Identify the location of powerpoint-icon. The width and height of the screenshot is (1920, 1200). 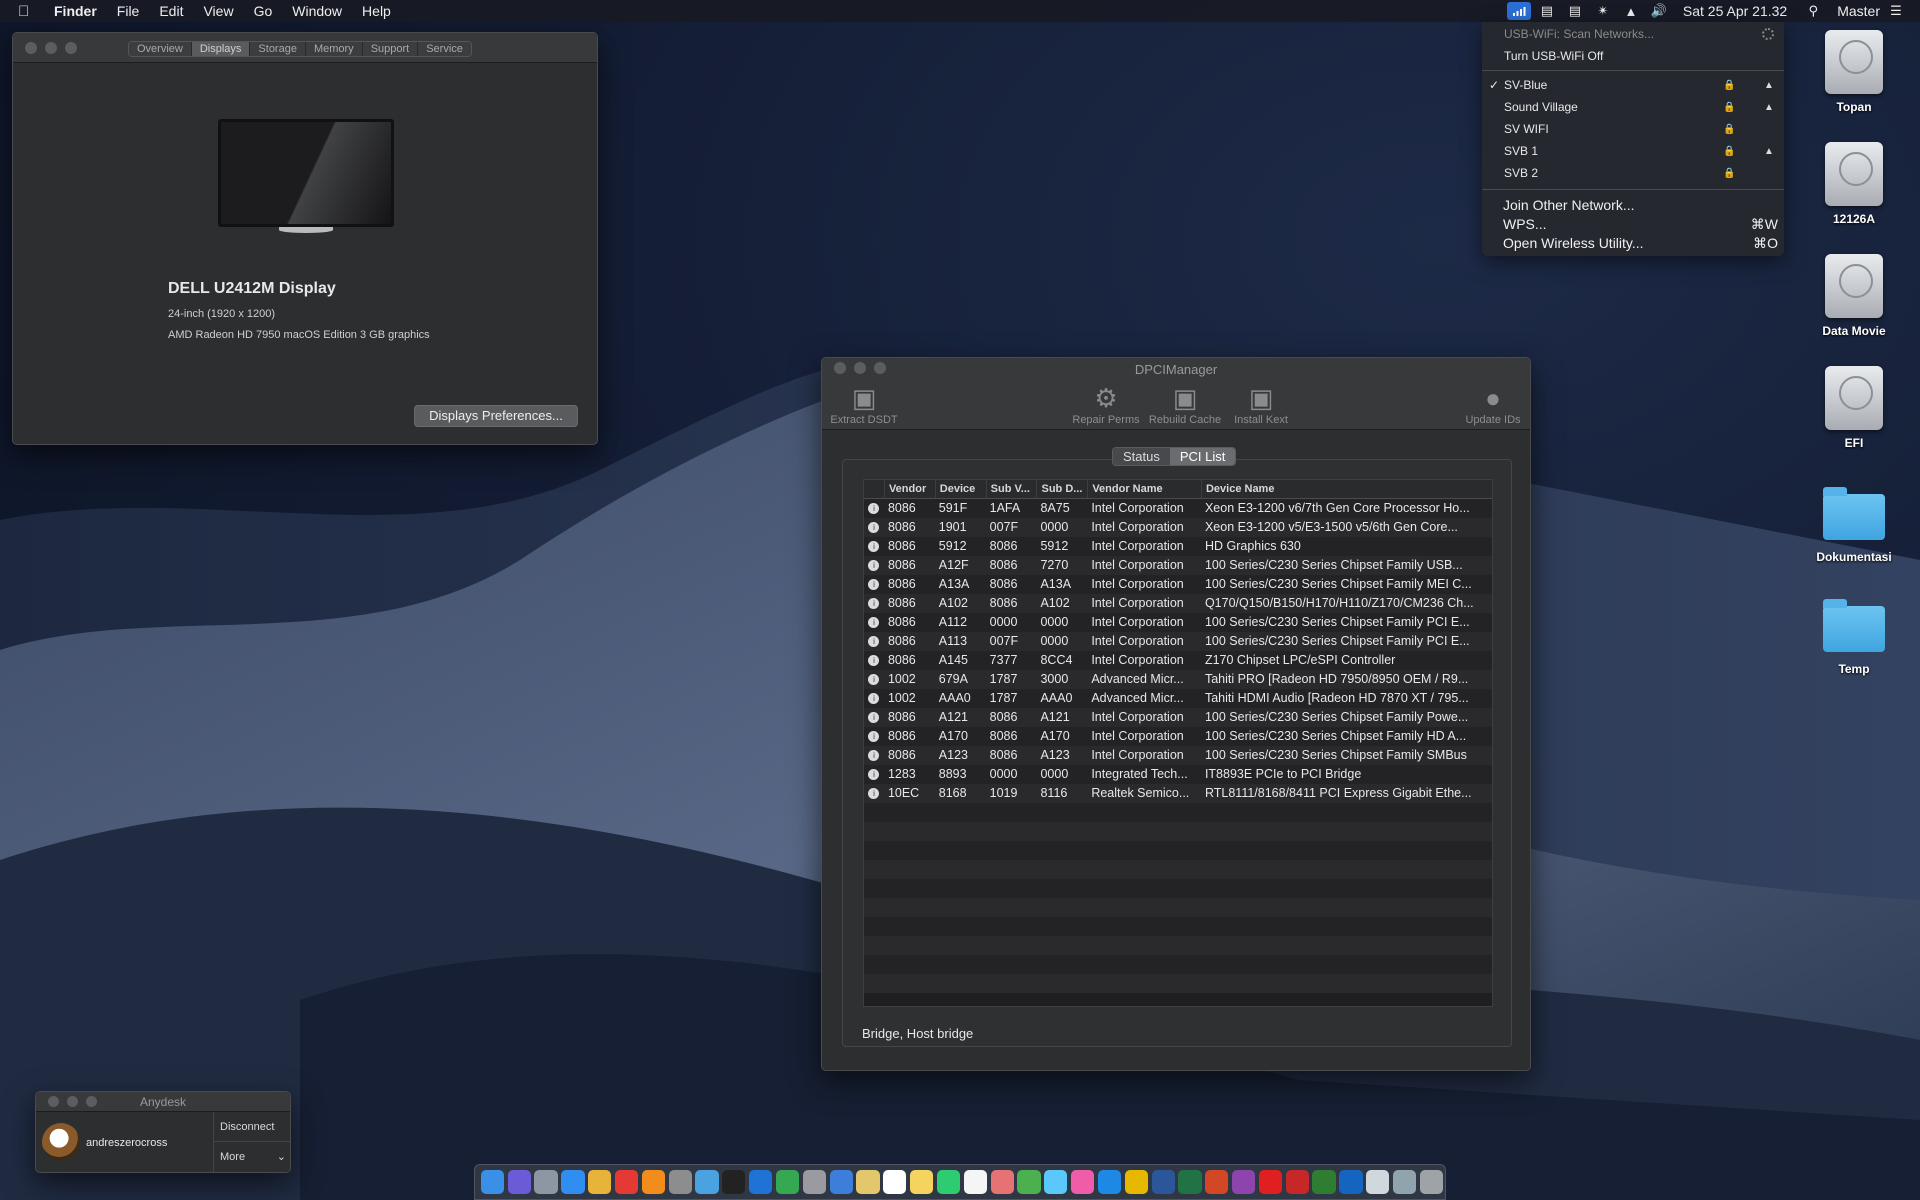
(1217, 1182).